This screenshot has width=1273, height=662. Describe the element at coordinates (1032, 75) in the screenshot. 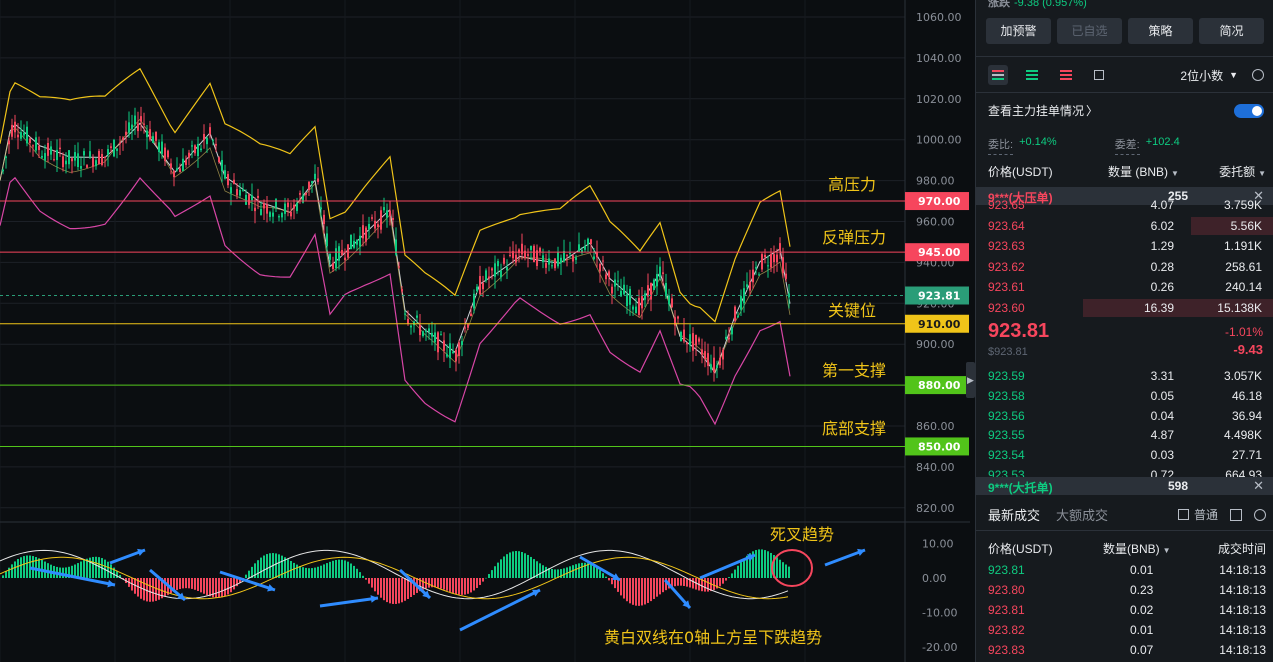

I see `bids-only-view-icon` at that location.